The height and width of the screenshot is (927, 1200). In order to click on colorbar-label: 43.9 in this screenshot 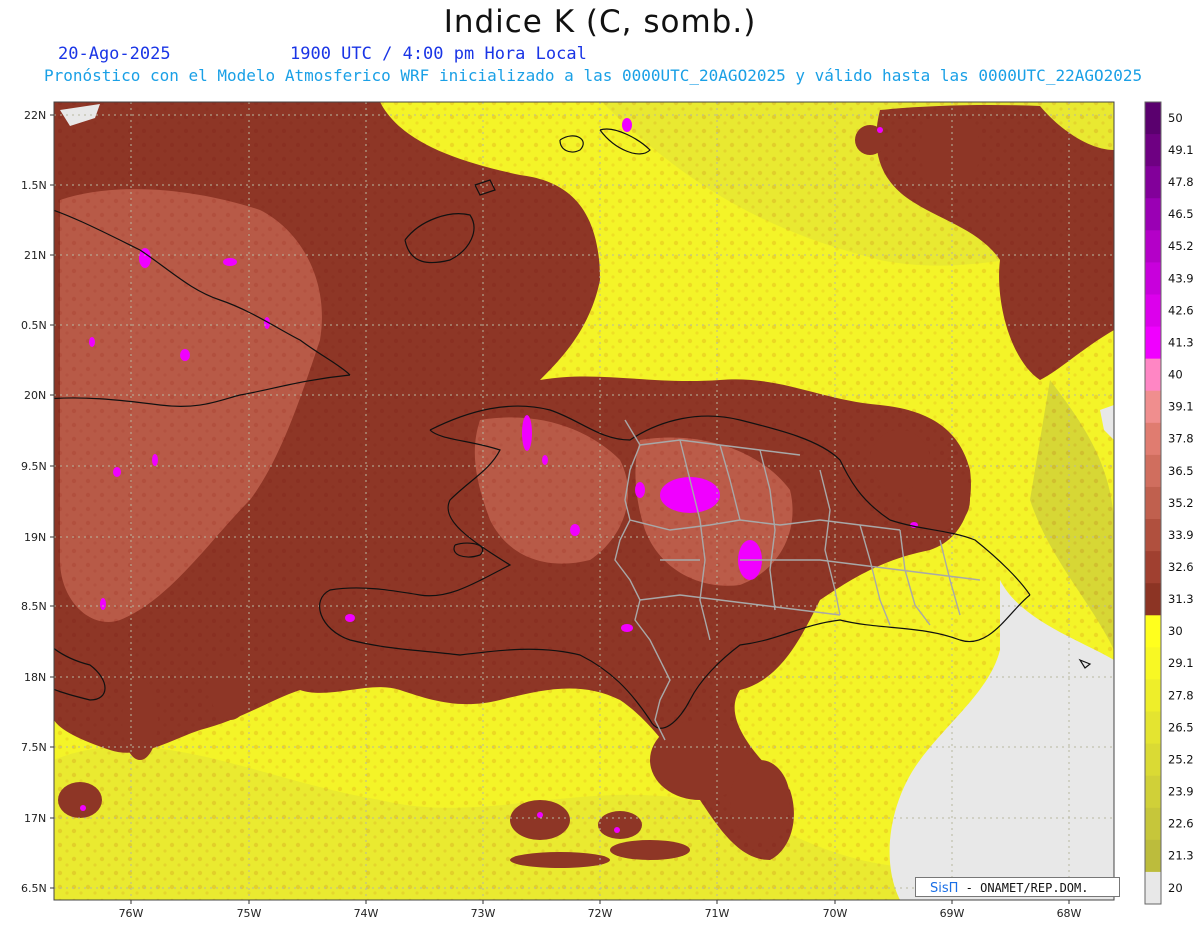, I will do `click(1181, 278)`.